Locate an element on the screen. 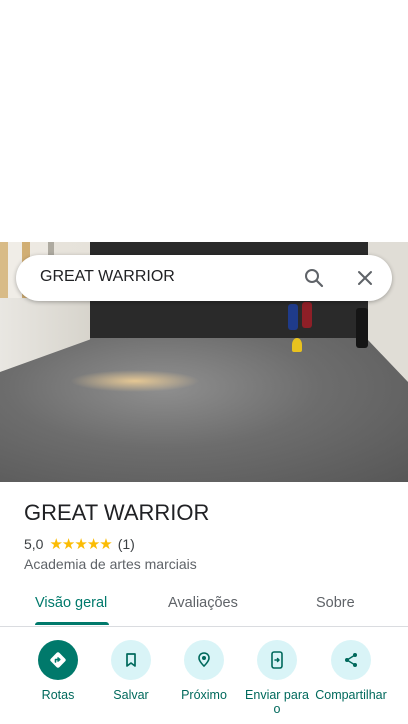  nearby-icon is located at coordinates (204, 660).